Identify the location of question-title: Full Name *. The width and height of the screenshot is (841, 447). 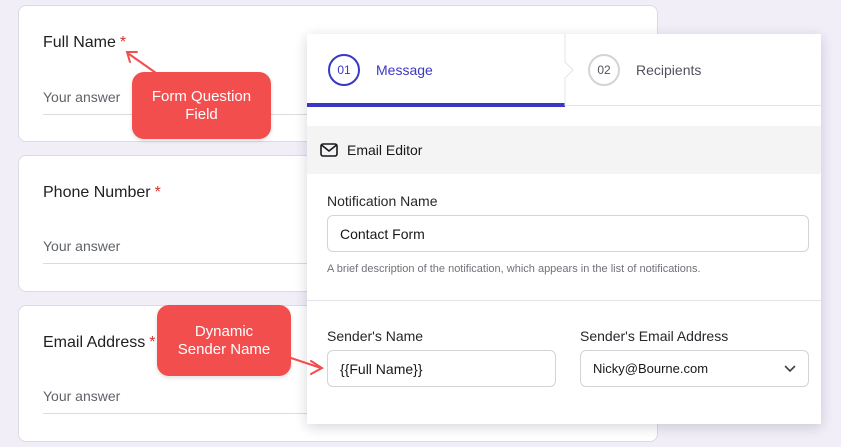
(84, 43).